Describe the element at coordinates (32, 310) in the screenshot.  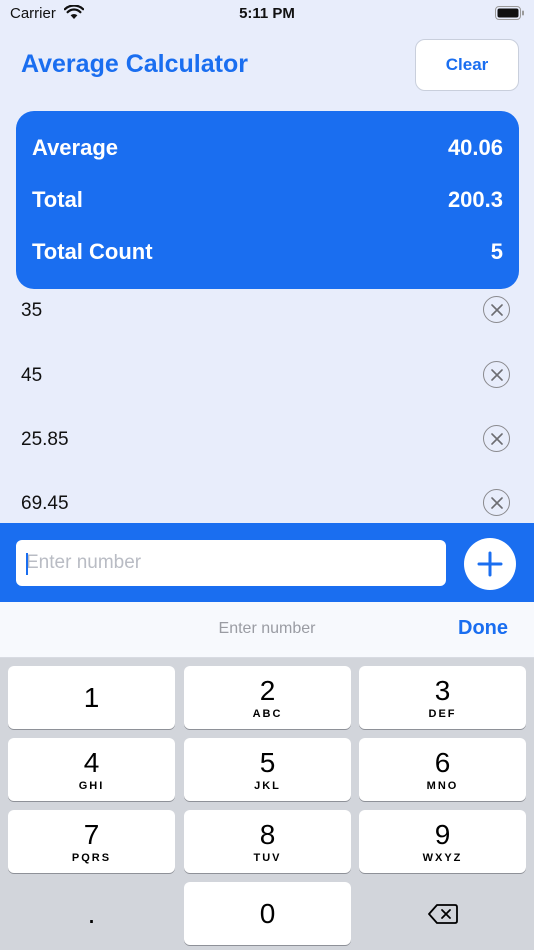
I see `list-item-value: 35` at that location.